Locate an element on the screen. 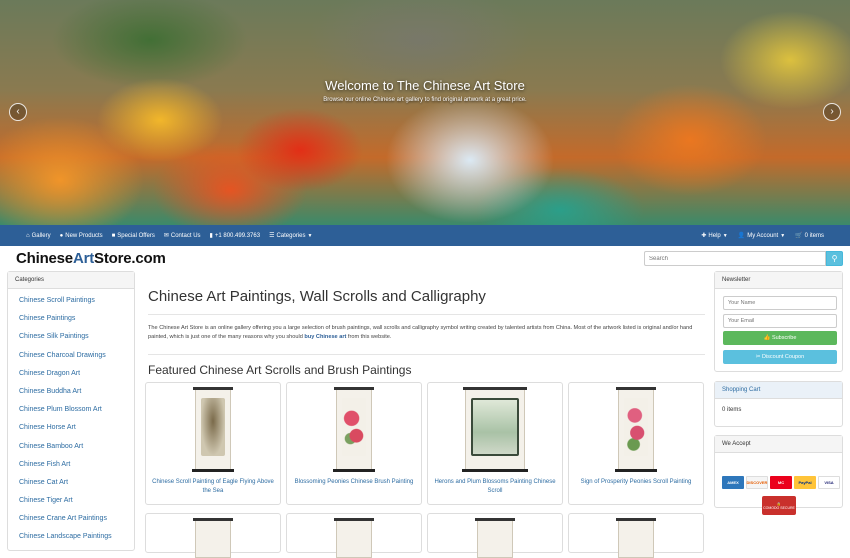  nav-my-account-dropdown: 👤 My Account ▼ is located at coordinates (761, 236).